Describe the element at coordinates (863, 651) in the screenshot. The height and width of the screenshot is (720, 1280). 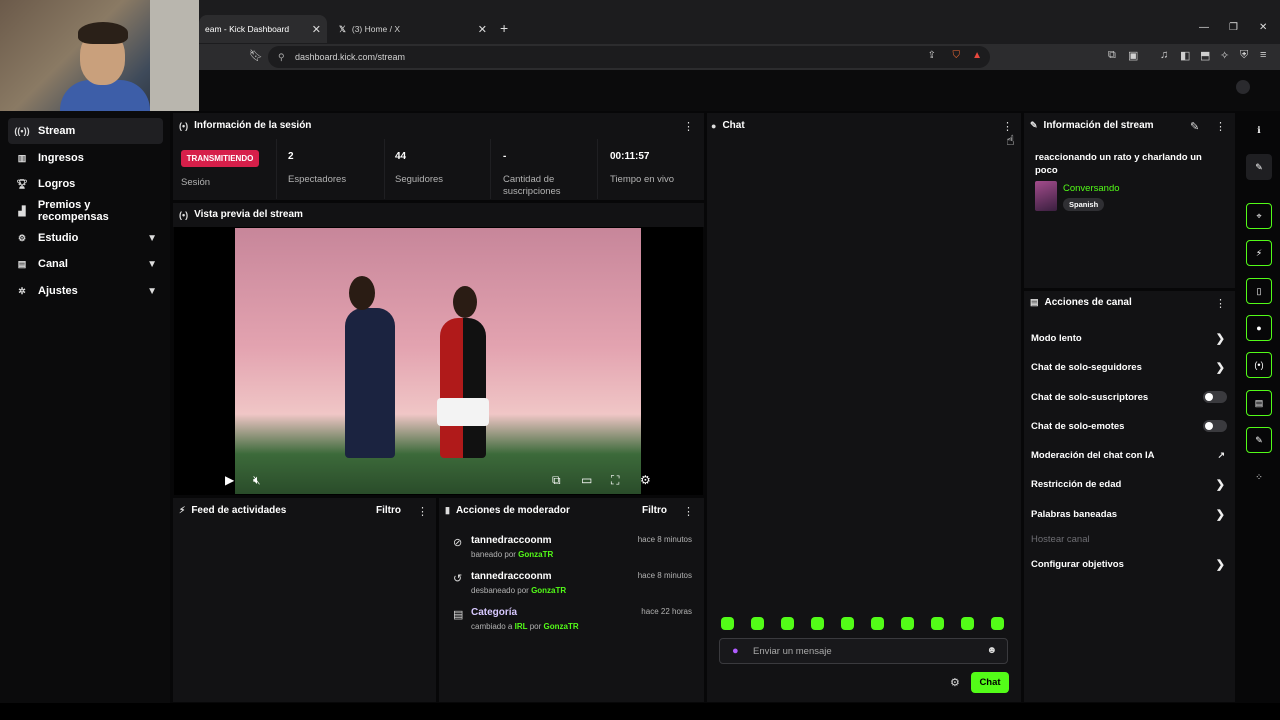
I see `chat-input: ● Enviar un mensaje ☻` at that location.